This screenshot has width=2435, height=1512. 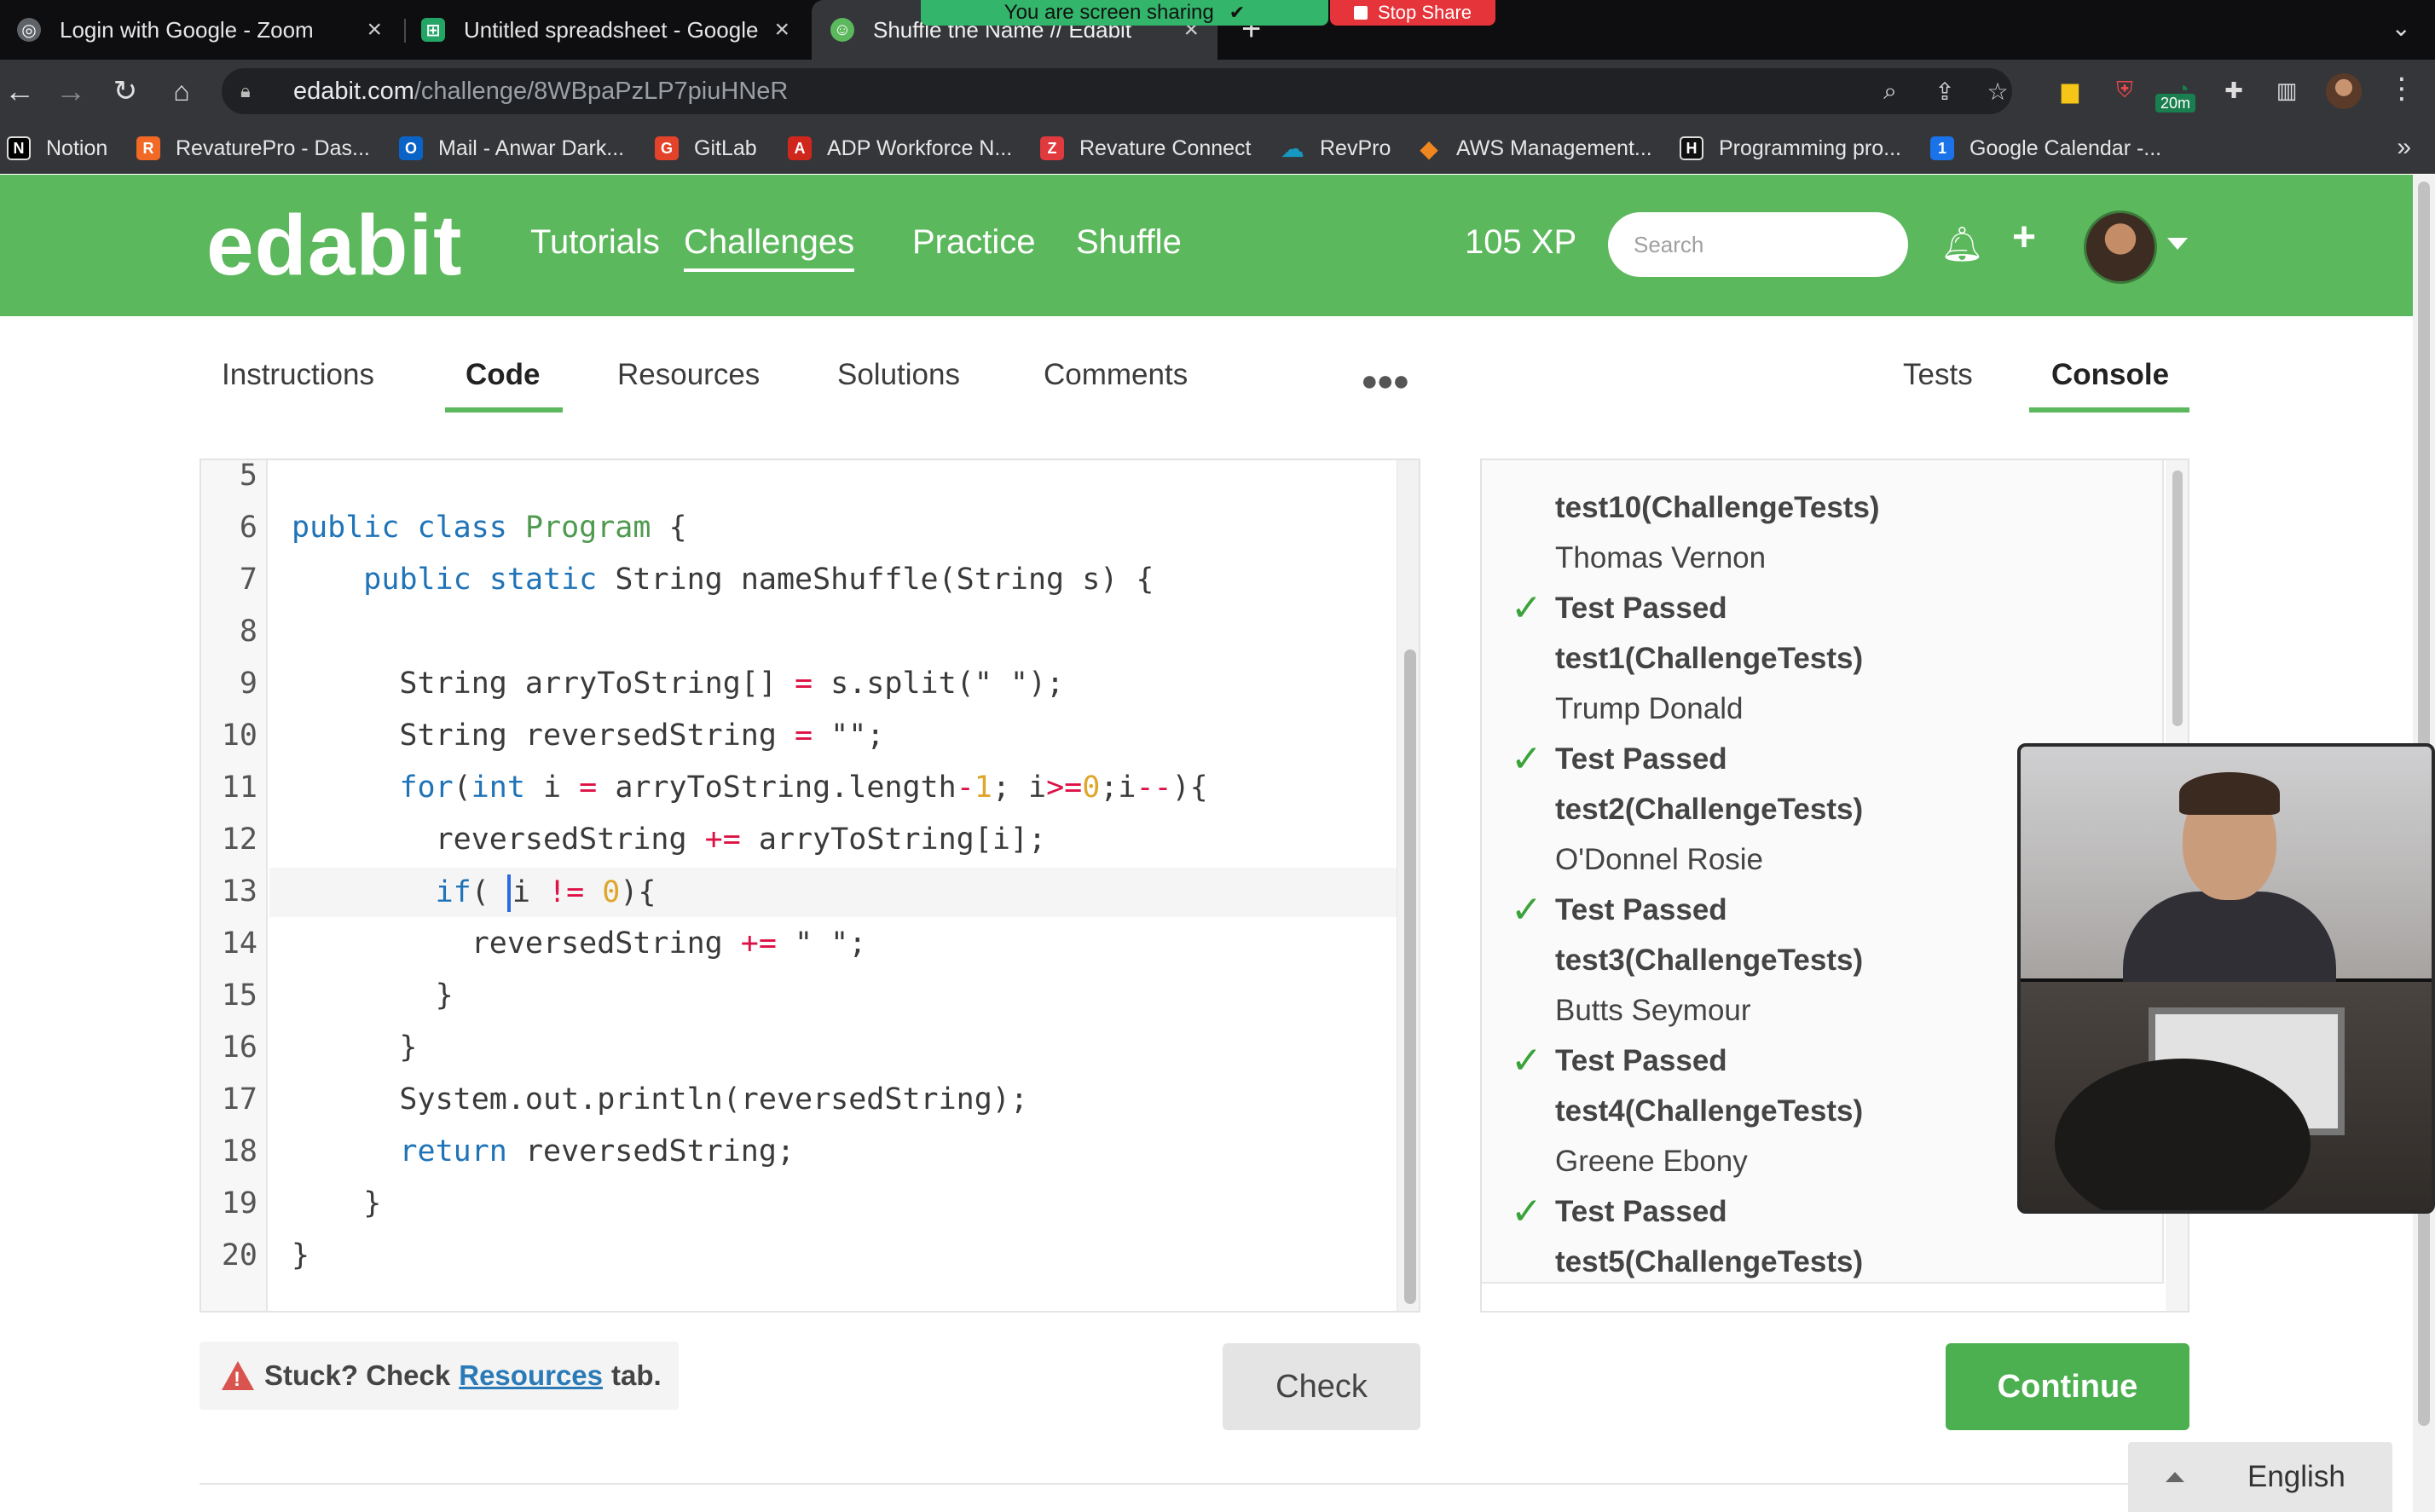 I want to click on revaturepro-icon: R, so click(x=148, y=148).